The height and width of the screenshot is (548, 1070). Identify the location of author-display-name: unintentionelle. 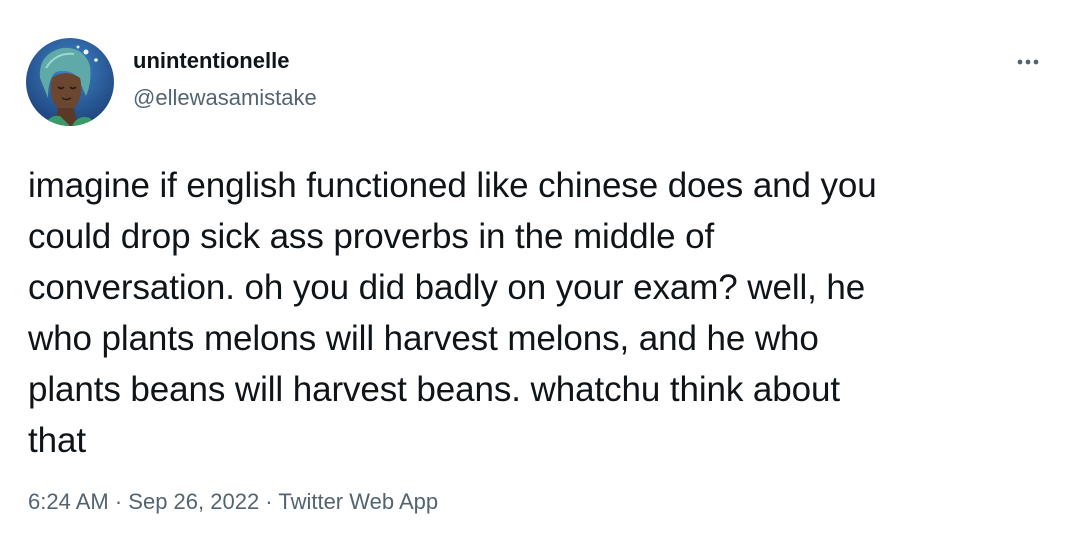
(211, 61).